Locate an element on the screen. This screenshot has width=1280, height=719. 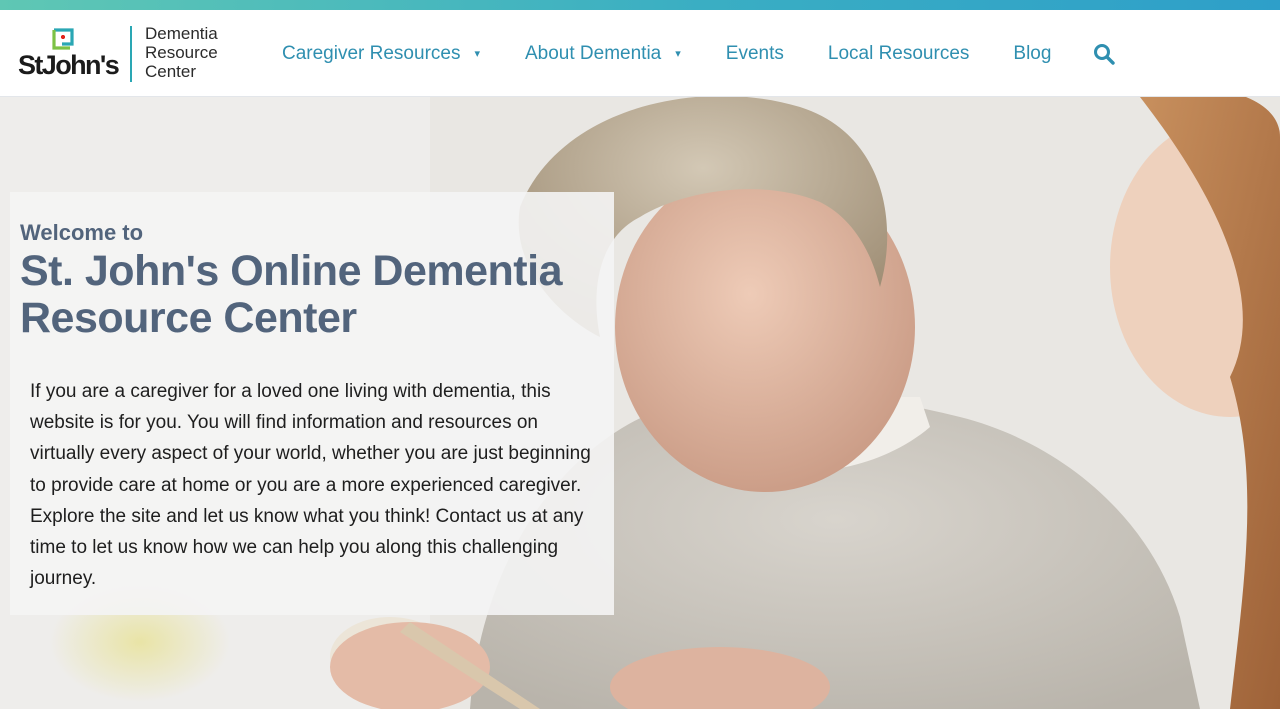
nav-item-local-resources: Local Resources is located at coordinates (899, 54).